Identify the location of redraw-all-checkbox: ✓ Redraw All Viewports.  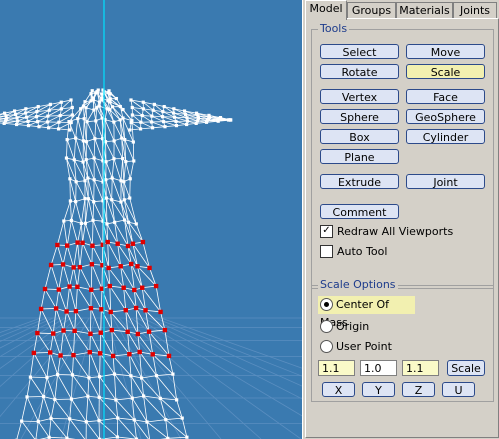
(386, 231).